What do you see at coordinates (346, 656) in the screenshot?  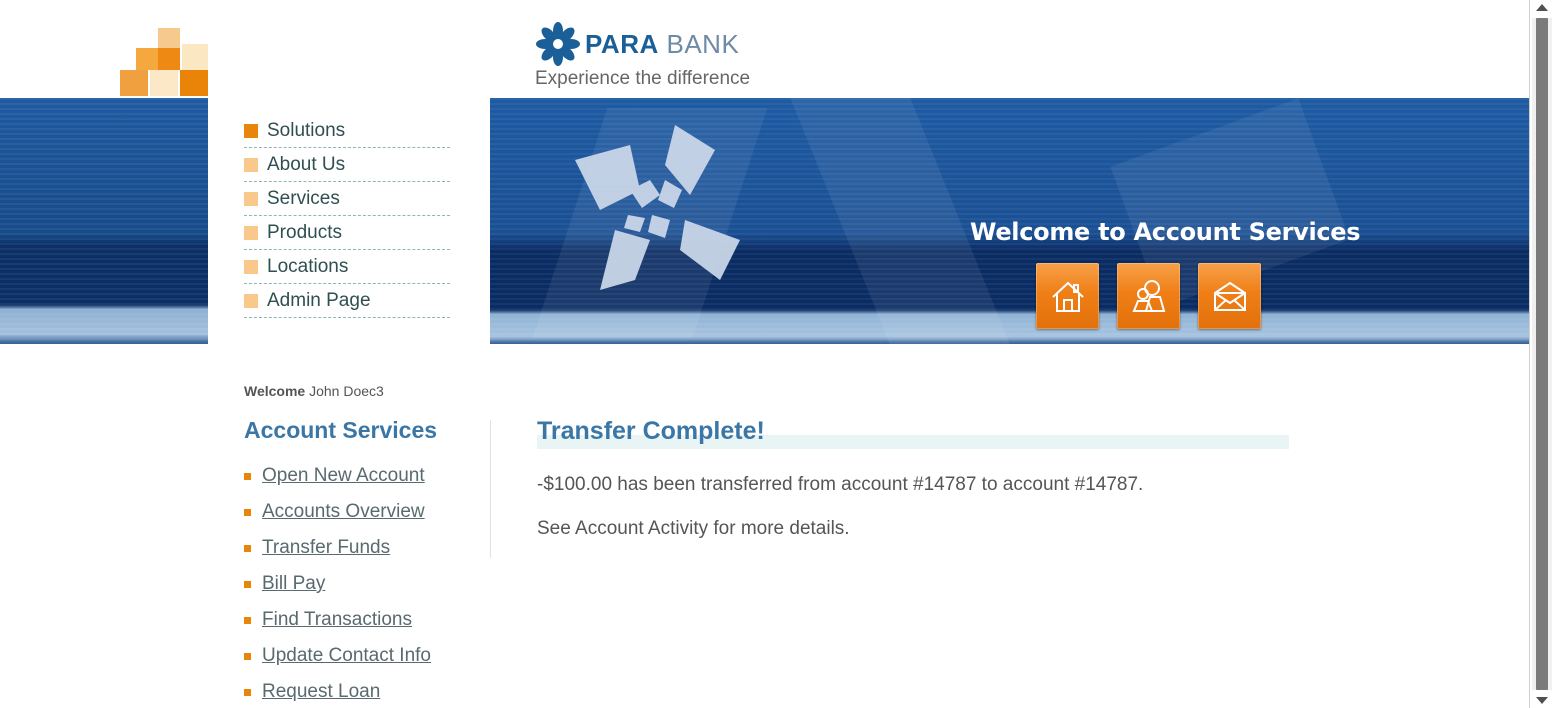 I see `update-contact-info-link: Update Contact Info` at bounding box center [346, 656].